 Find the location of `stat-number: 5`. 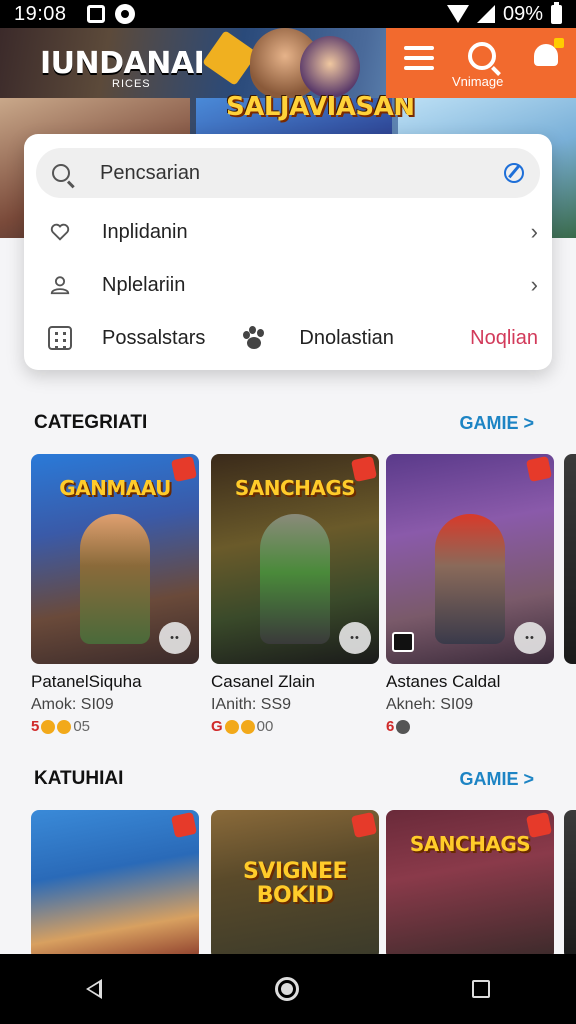

stat-number: 5 is located at coordinates (35, 726).